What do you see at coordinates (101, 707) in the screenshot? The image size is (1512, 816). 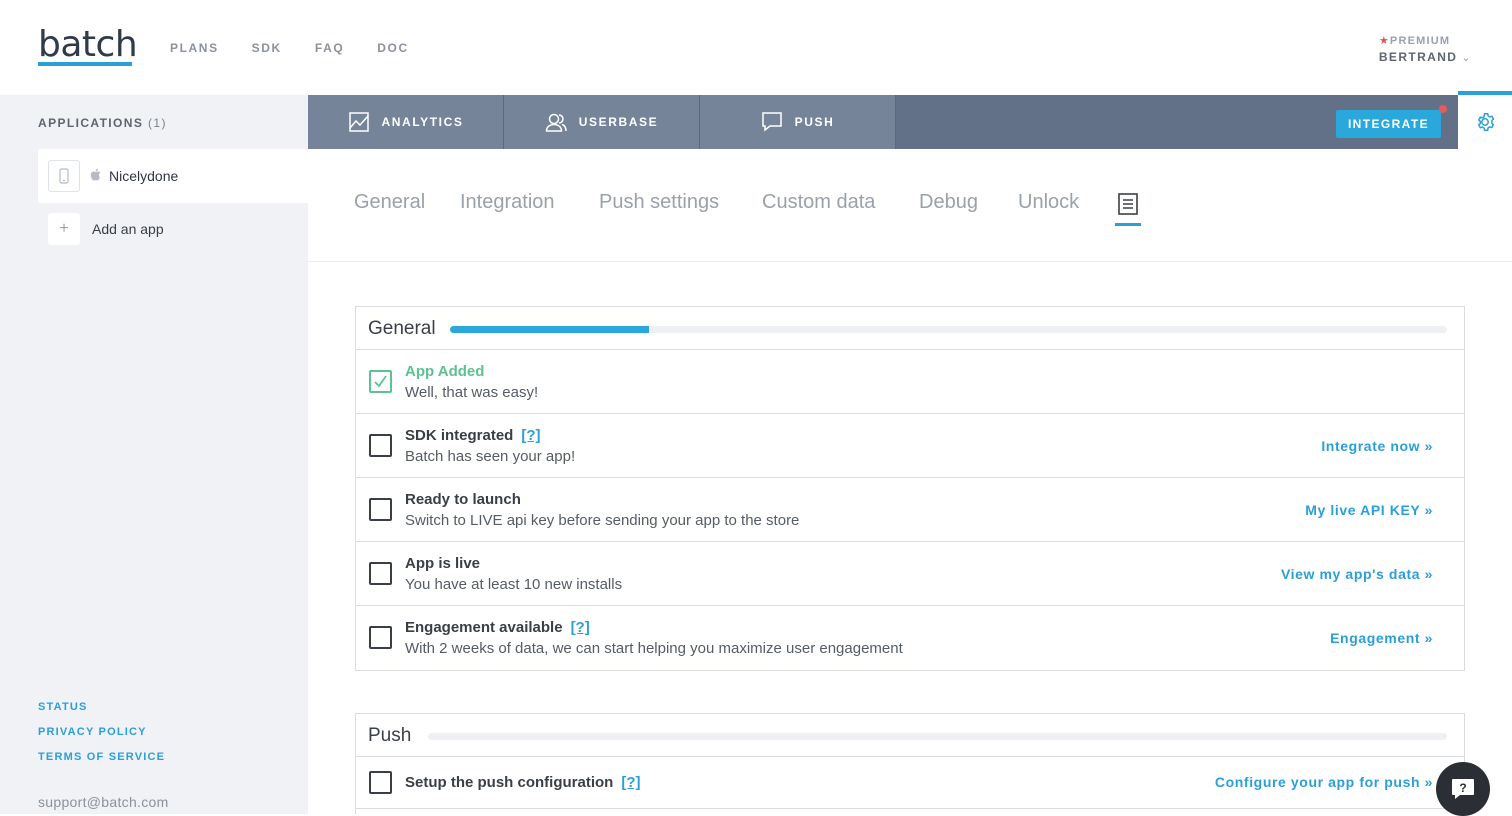 I see `status-link: STATUS` at bounding box center [101, 707].